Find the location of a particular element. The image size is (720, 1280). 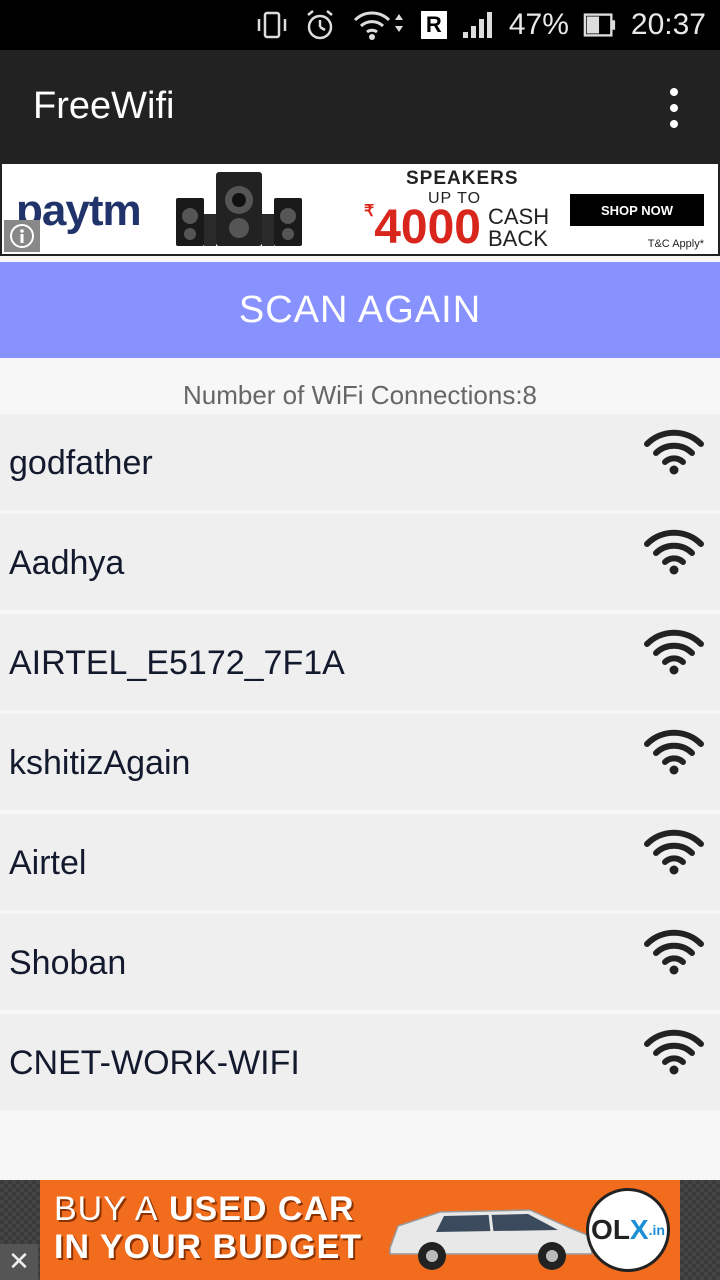

status-bar: R 47% 20:37 is located at coordinates (360, 25).